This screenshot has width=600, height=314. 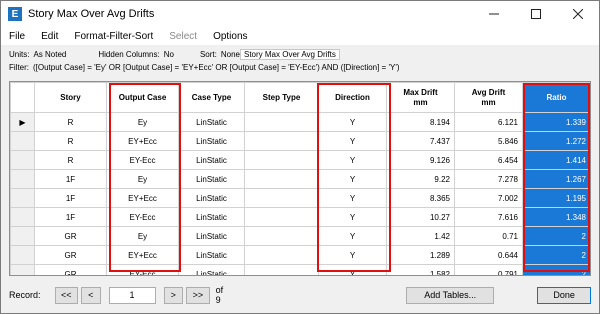 I want to click on cell-max-drift: 1.582, so click(x=420, y=269).